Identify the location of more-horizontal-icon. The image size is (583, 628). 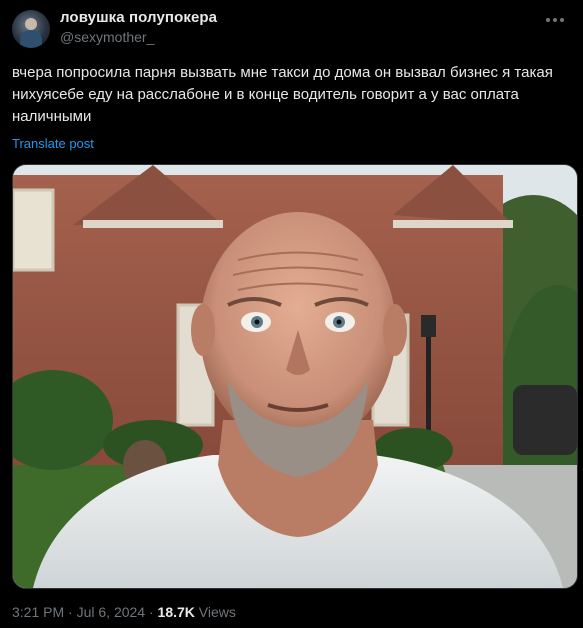
(555, 20).